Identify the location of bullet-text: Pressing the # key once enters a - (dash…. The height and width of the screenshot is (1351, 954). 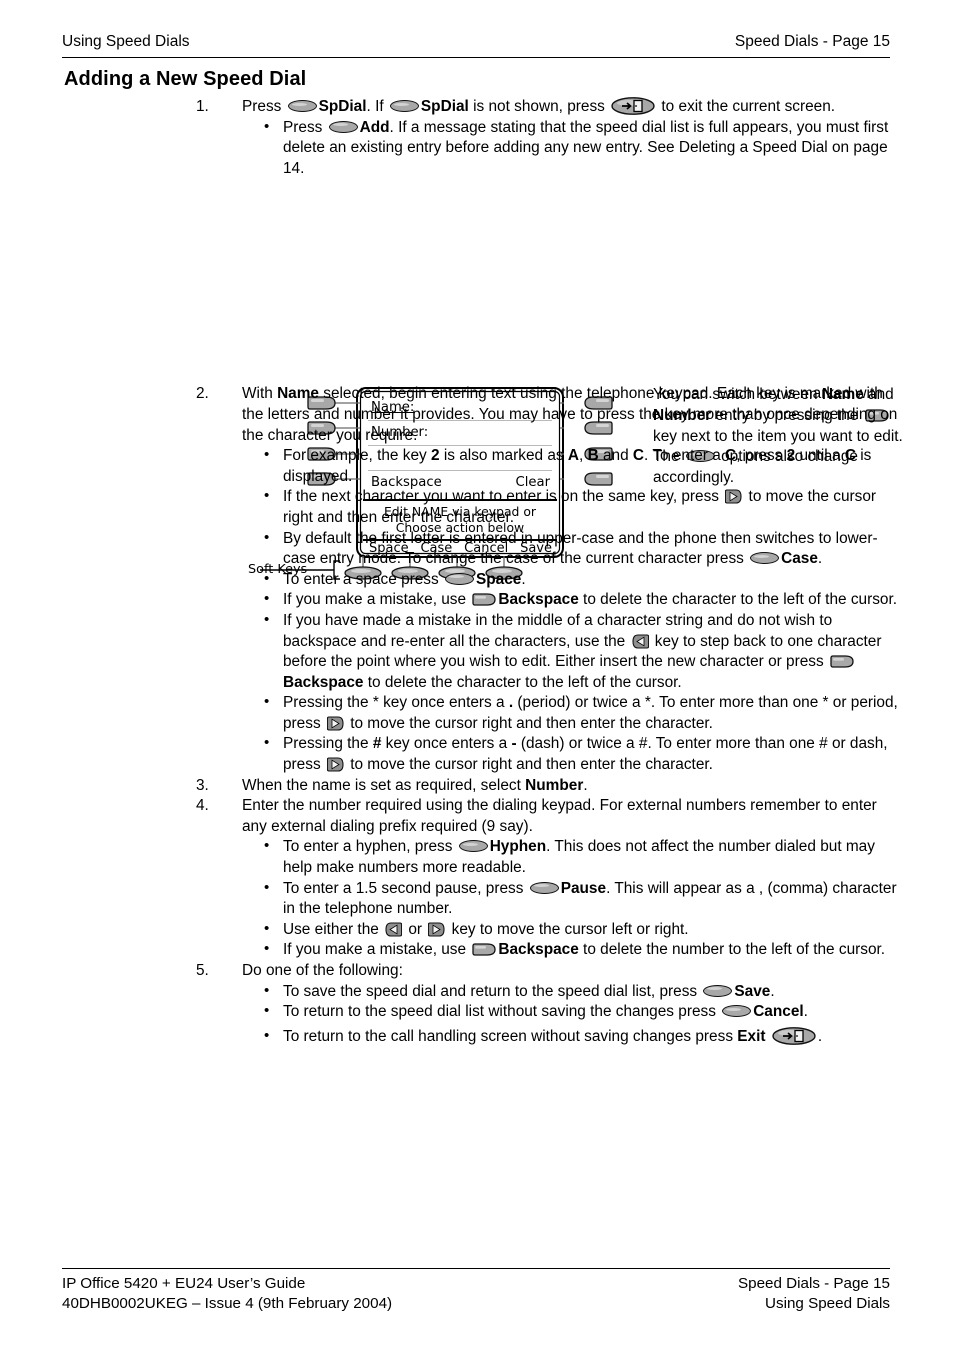
(590, 754).